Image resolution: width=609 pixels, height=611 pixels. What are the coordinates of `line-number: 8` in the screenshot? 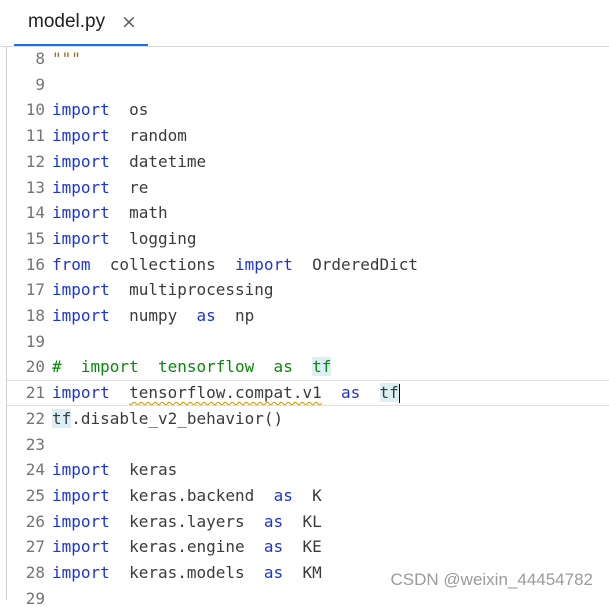 It's located at (40, 58).